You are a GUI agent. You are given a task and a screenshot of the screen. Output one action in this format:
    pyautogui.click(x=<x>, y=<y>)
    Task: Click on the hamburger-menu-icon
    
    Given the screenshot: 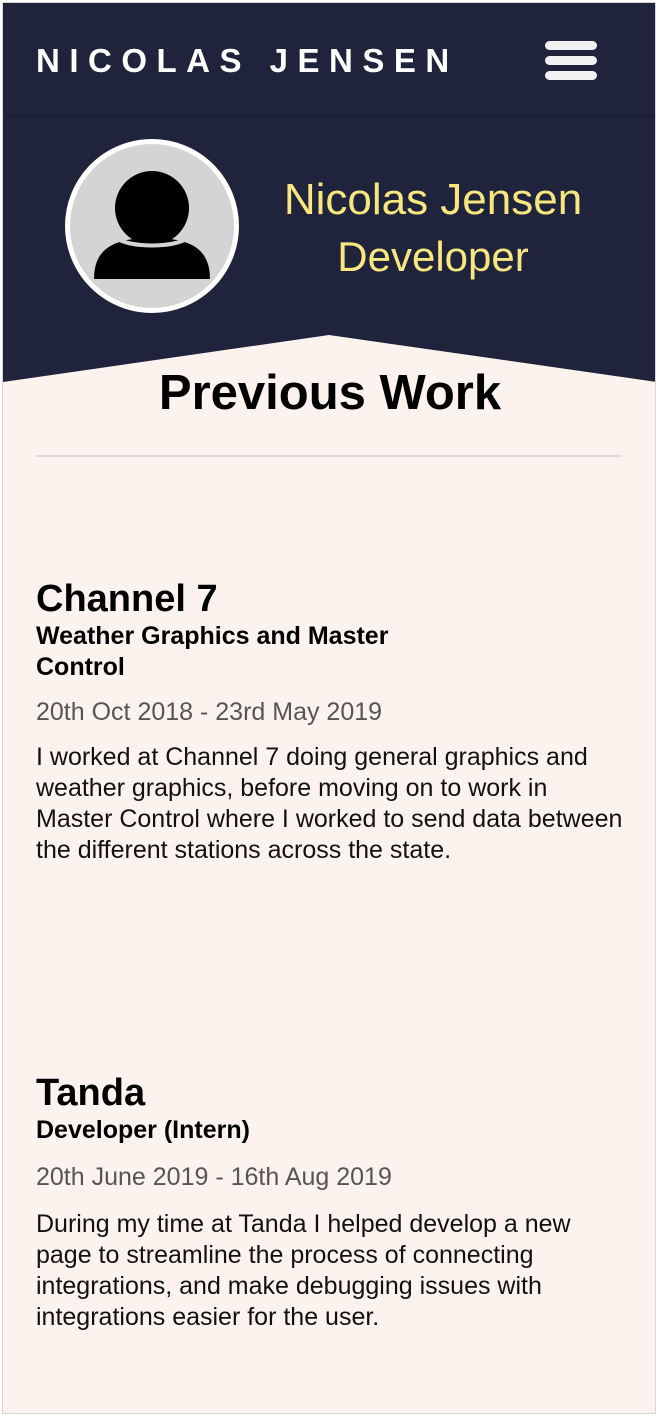 What is the action you would take?
    pyautogui.click(x=571, y=62)
    